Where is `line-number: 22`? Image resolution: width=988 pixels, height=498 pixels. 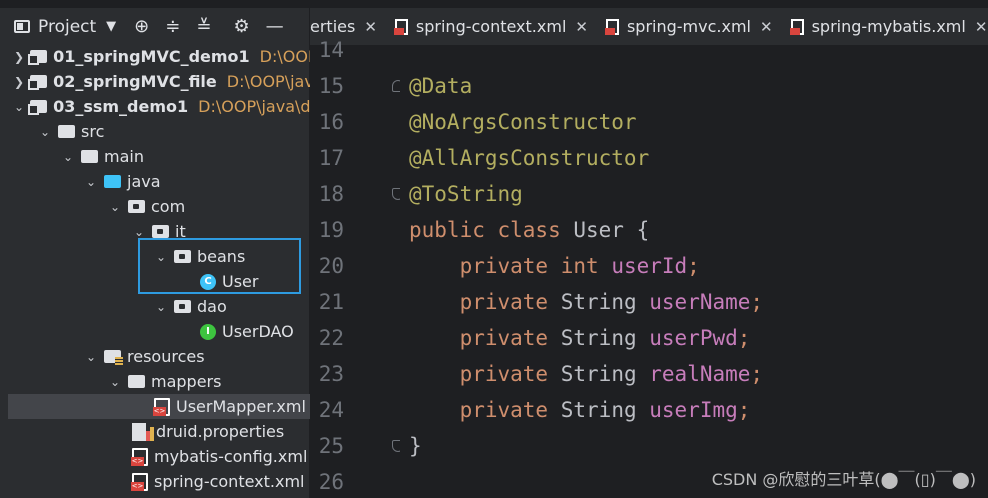 line-number: 22 is located at coordinates (331, 338).